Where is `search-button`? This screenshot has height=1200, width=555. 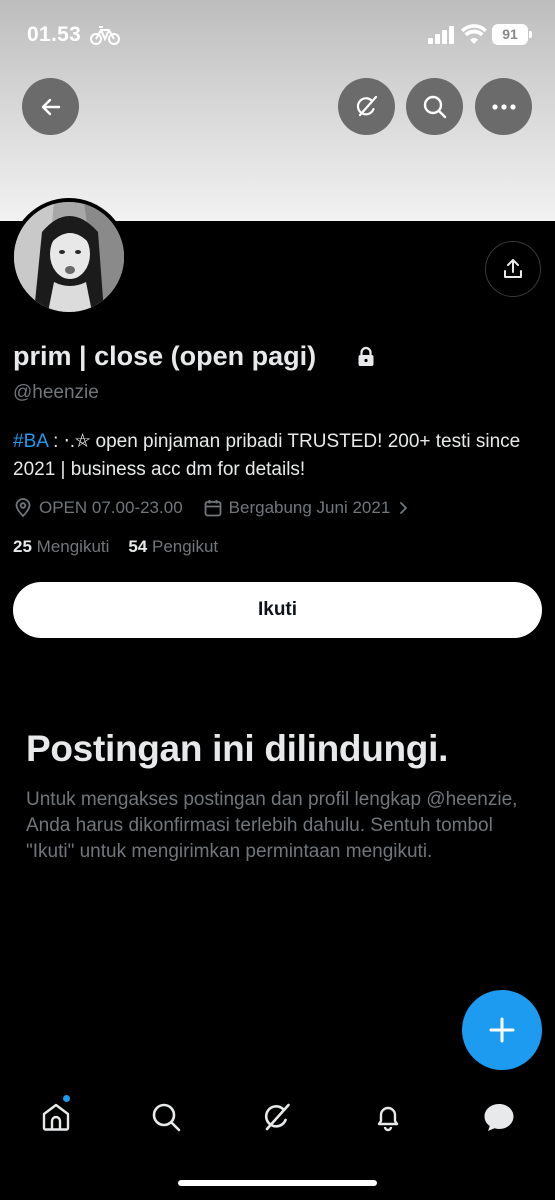
search-button is located at coordinates (434, 106).